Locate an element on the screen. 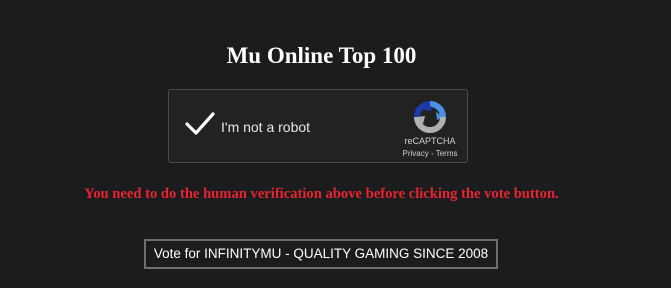 Image resolution: width=671 pixels, height=288 pixels. page-title: Mu Online Top 100 is located at coordinates (321, 55).